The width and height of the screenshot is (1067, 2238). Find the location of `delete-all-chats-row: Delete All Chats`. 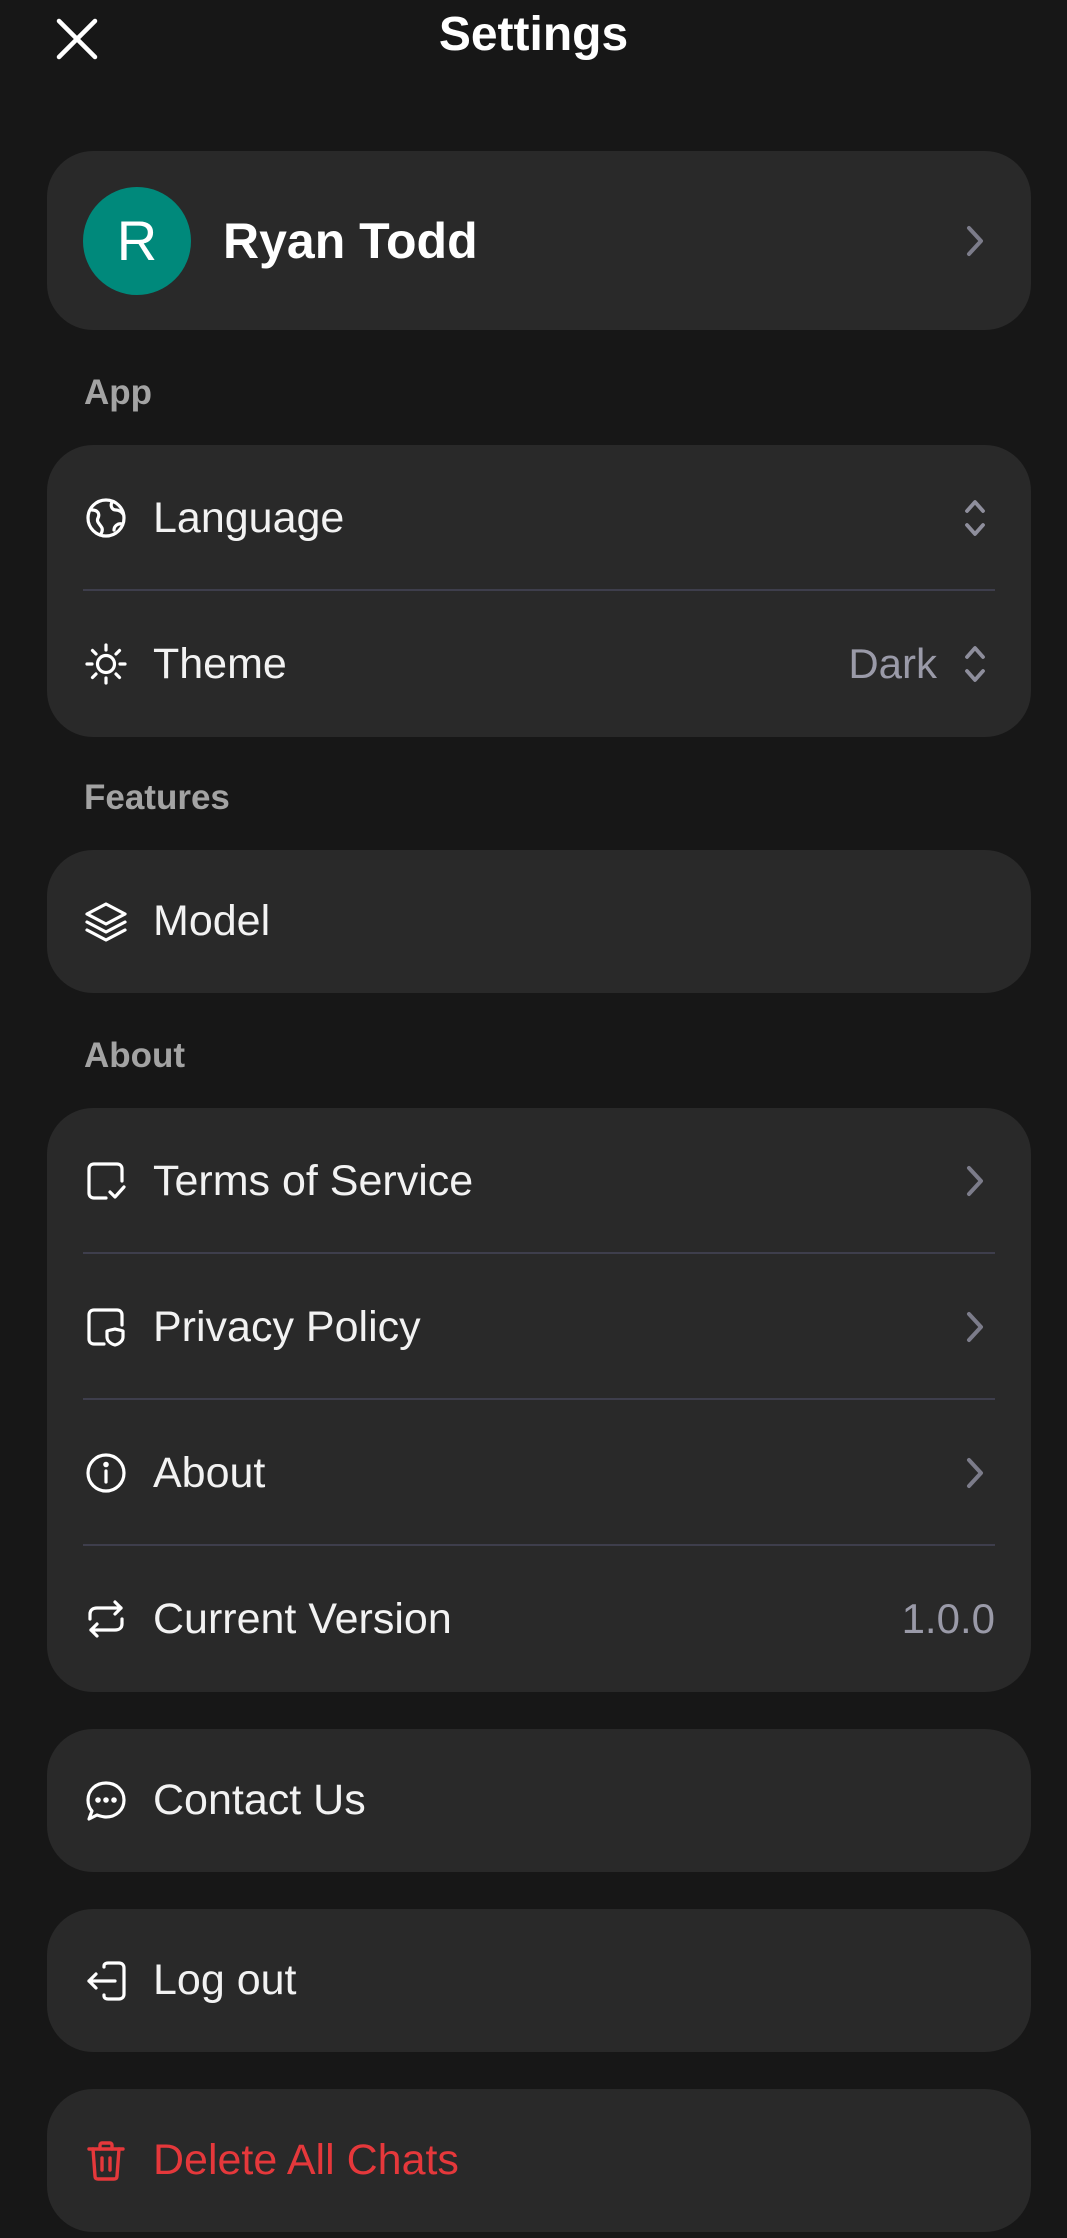

delete-all-chats-row: Delete All Chats is located at coordinates (539, 2160).